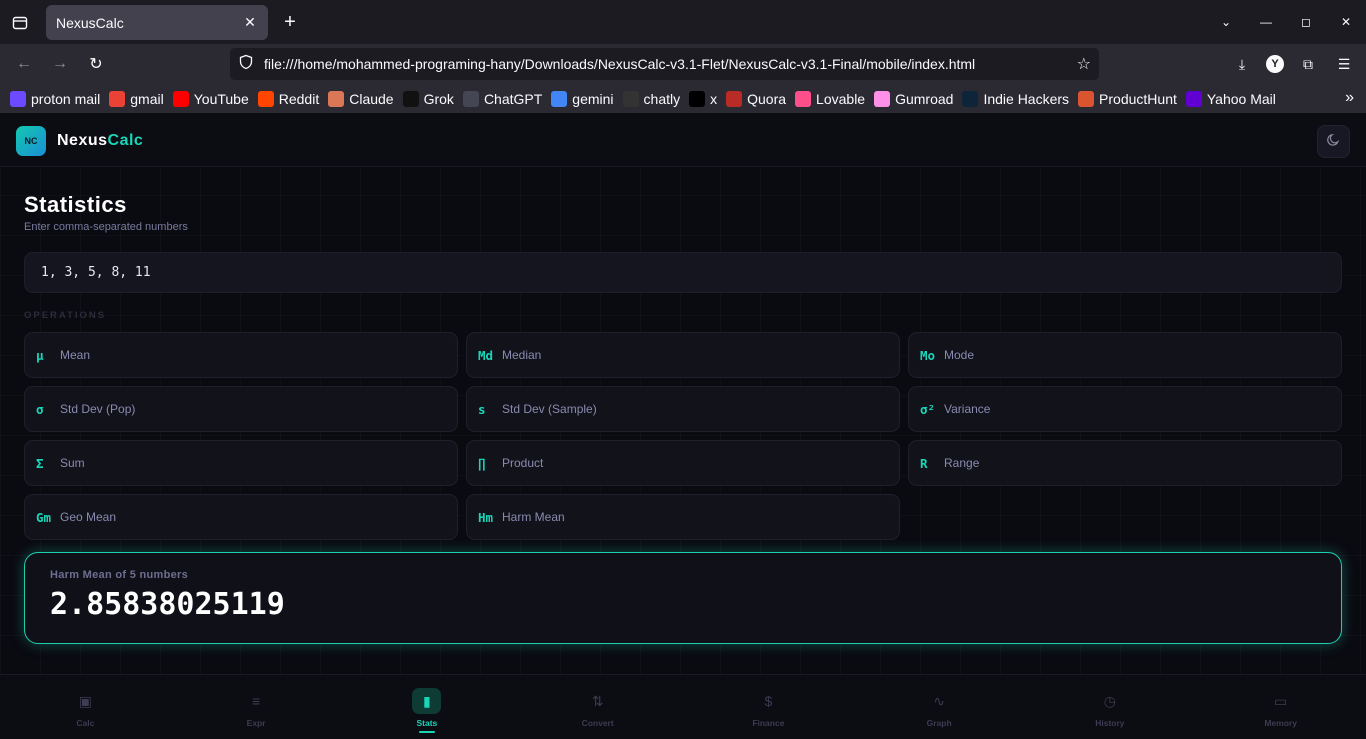 The width and height of the screenshot is (1366, 739). What do you see at coordinates (256, 707) in the screenshot?
I see `nav-tab-expr: ≡ Expr` at bounding box center [256, 707].